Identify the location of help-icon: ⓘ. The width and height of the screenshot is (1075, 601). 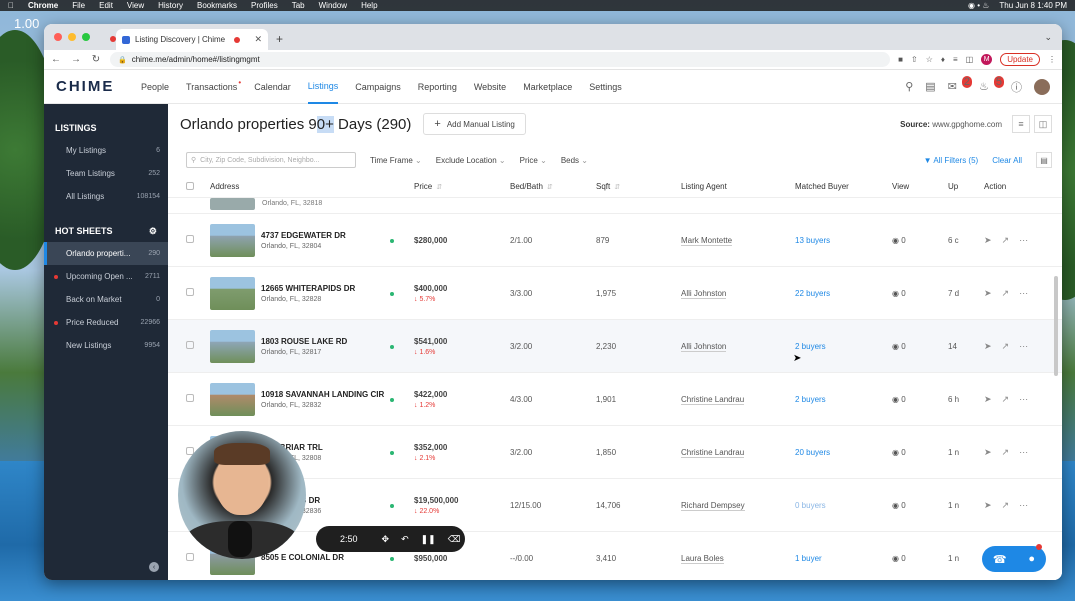
(1016, 87).